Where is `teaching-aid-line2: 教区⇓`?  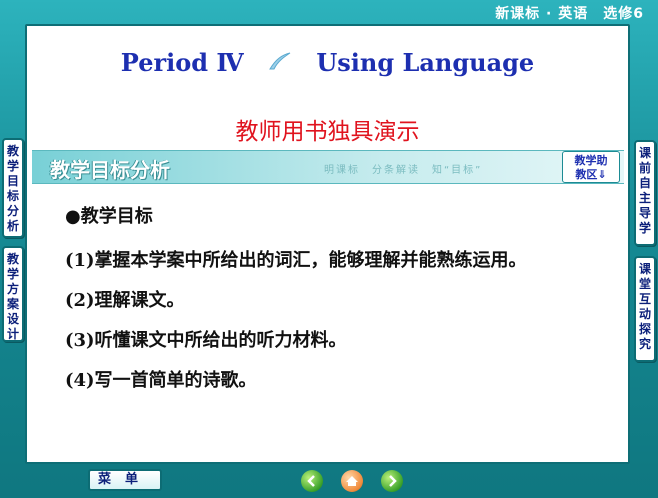
teaching-aid-line2: 教区⇓ is located at coordinates (591, 174).